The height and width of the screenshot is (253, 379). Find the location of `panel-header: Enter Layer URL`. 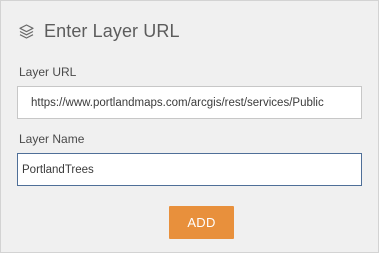

panel-header: Enter Layer URL is located at coordinates (99, 31).